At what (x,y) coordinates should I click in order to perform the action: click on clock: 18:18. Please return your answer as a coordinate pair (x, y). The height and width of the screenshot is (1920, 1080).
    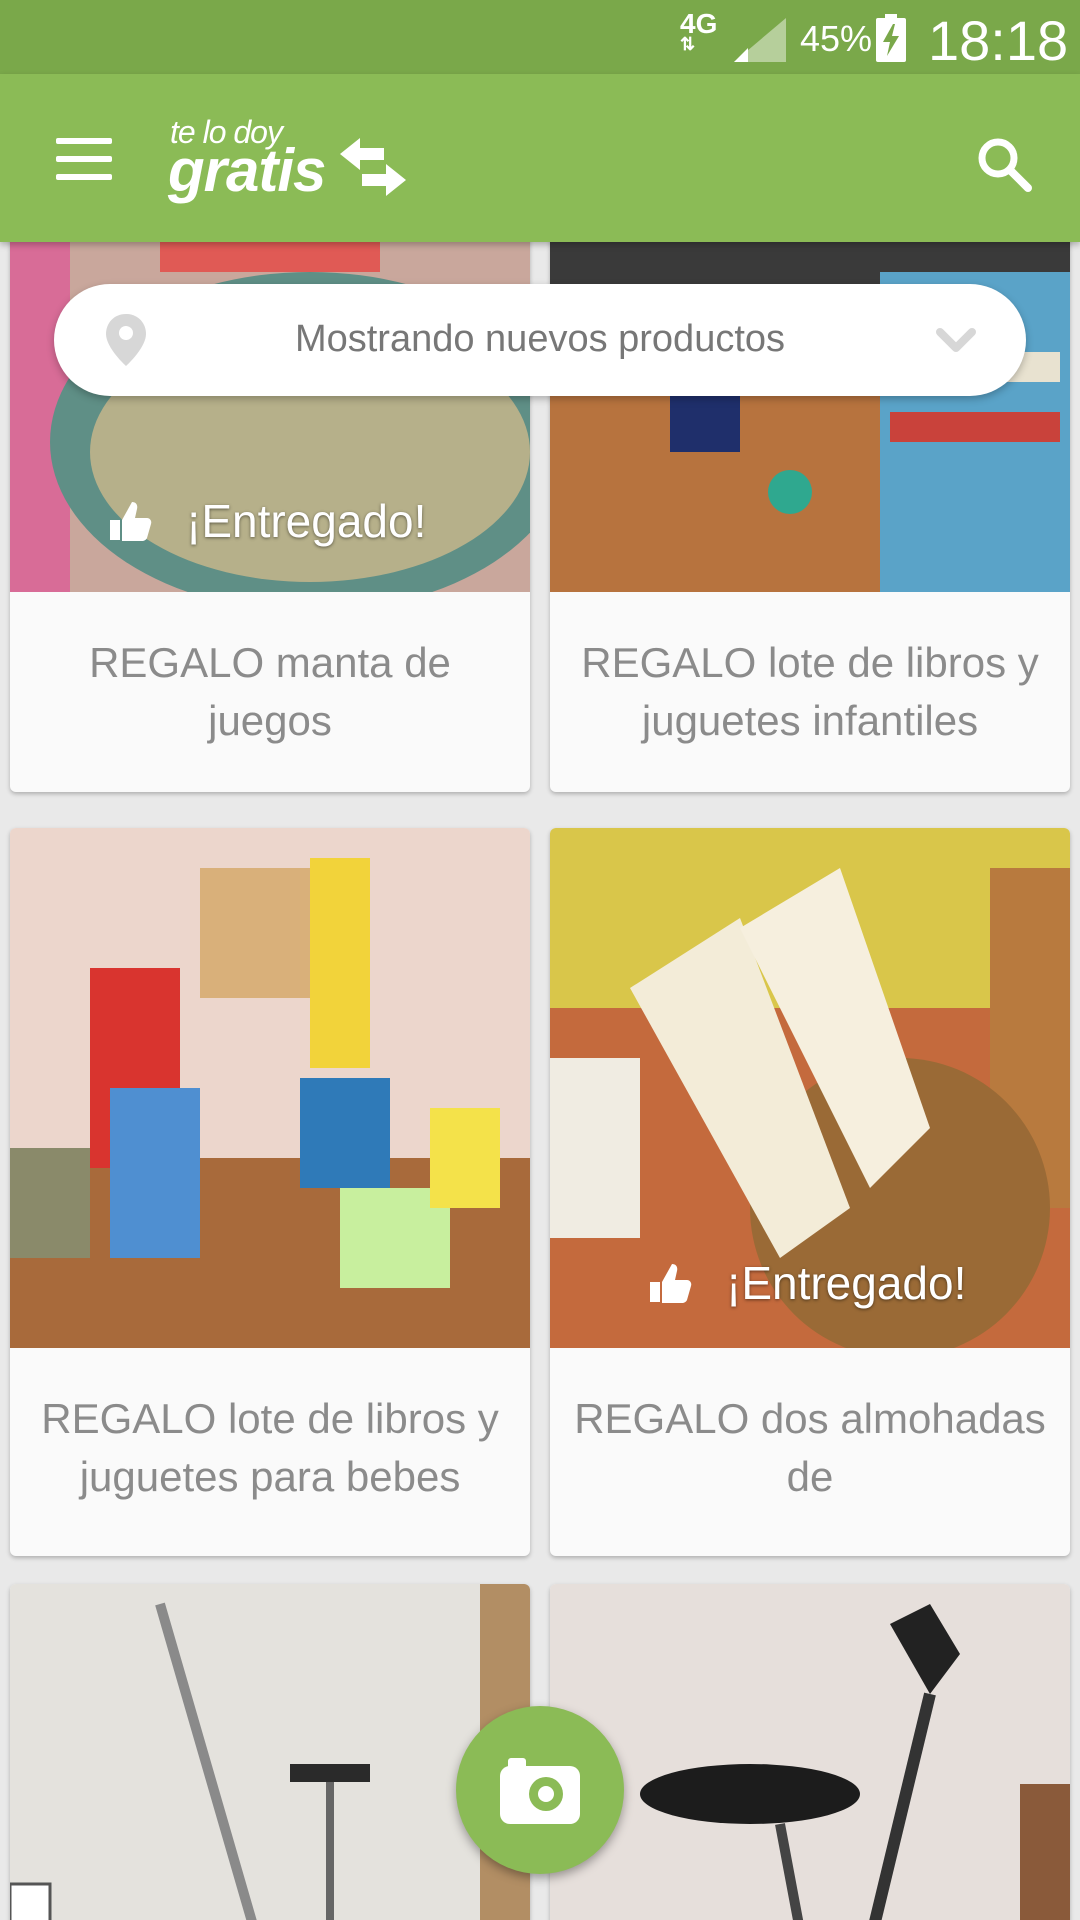
    Looking at the image, I should click on (998, 40).